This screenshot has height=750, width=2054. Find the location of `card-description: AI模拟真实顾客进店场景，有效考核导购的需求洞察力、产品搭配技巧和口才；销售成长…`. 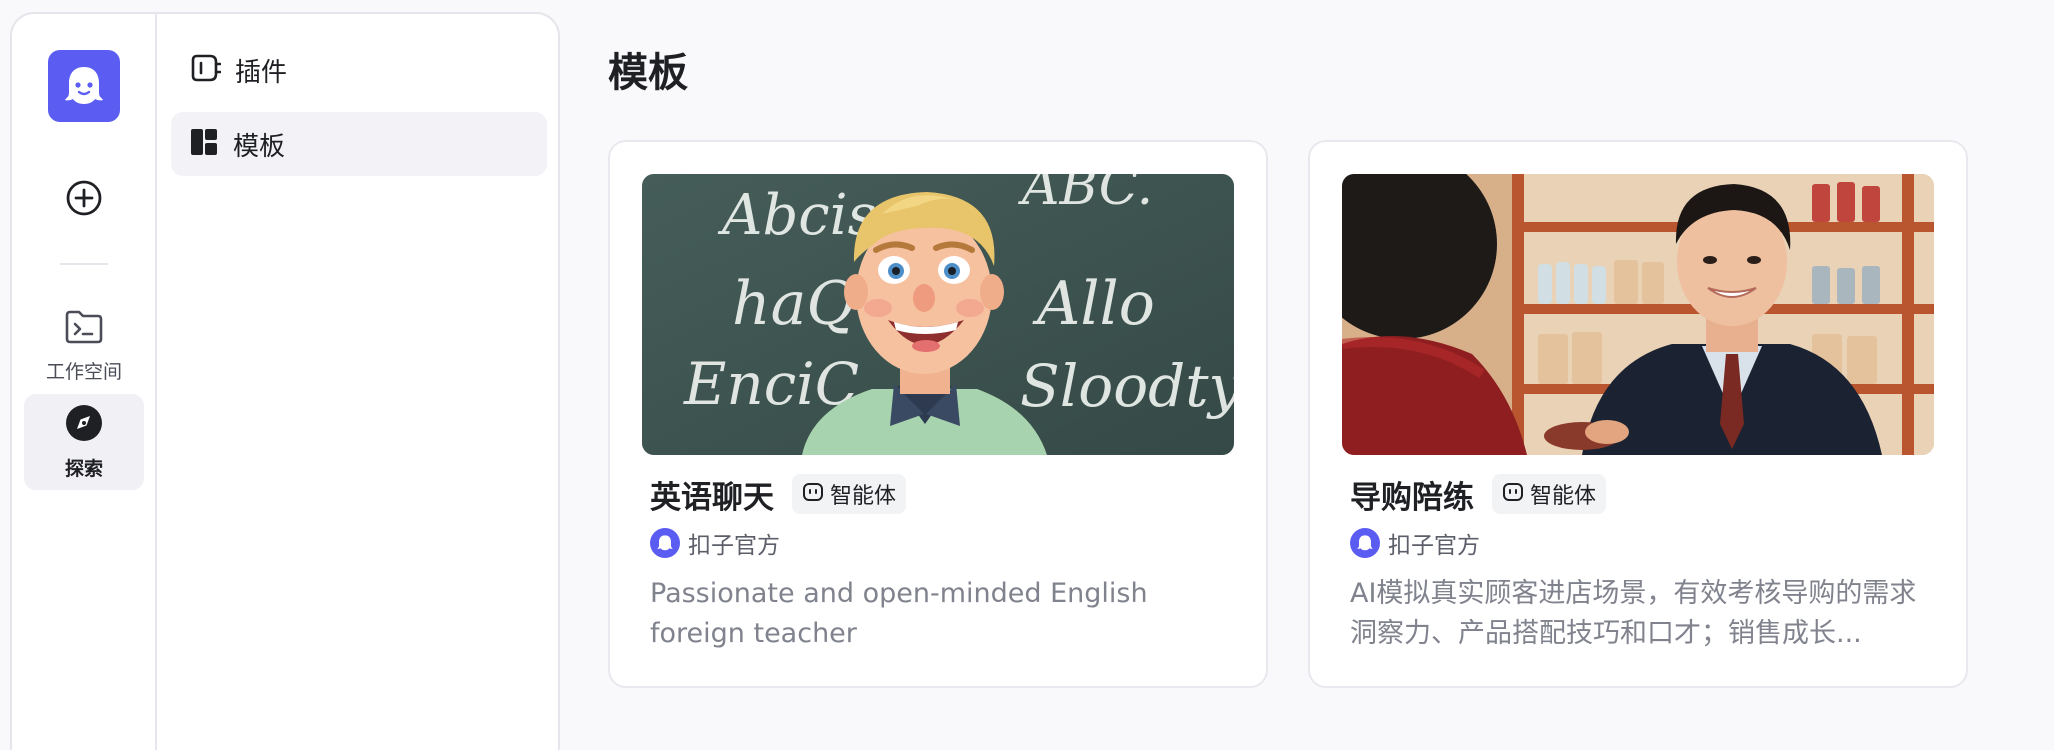

card-description: AI模拟真实顾客进店场景，有效考核导购的需求洞察力、产品搭配技巧和口才；销售成长… is located at coordinates (1633, 613).